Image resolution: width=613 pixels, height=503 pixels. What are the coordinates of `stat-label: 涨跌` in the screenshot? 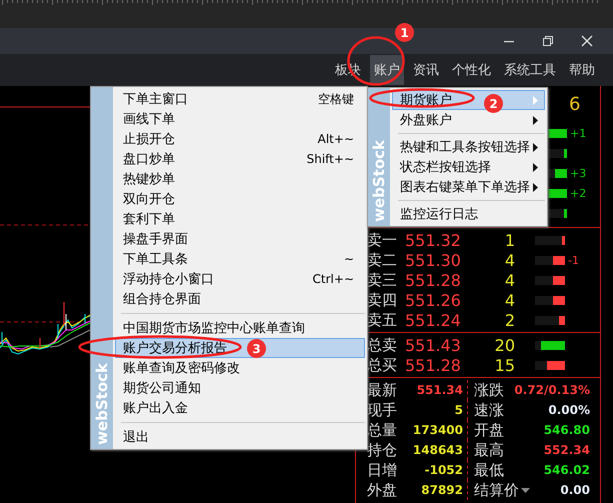 It's located at (489, 390).